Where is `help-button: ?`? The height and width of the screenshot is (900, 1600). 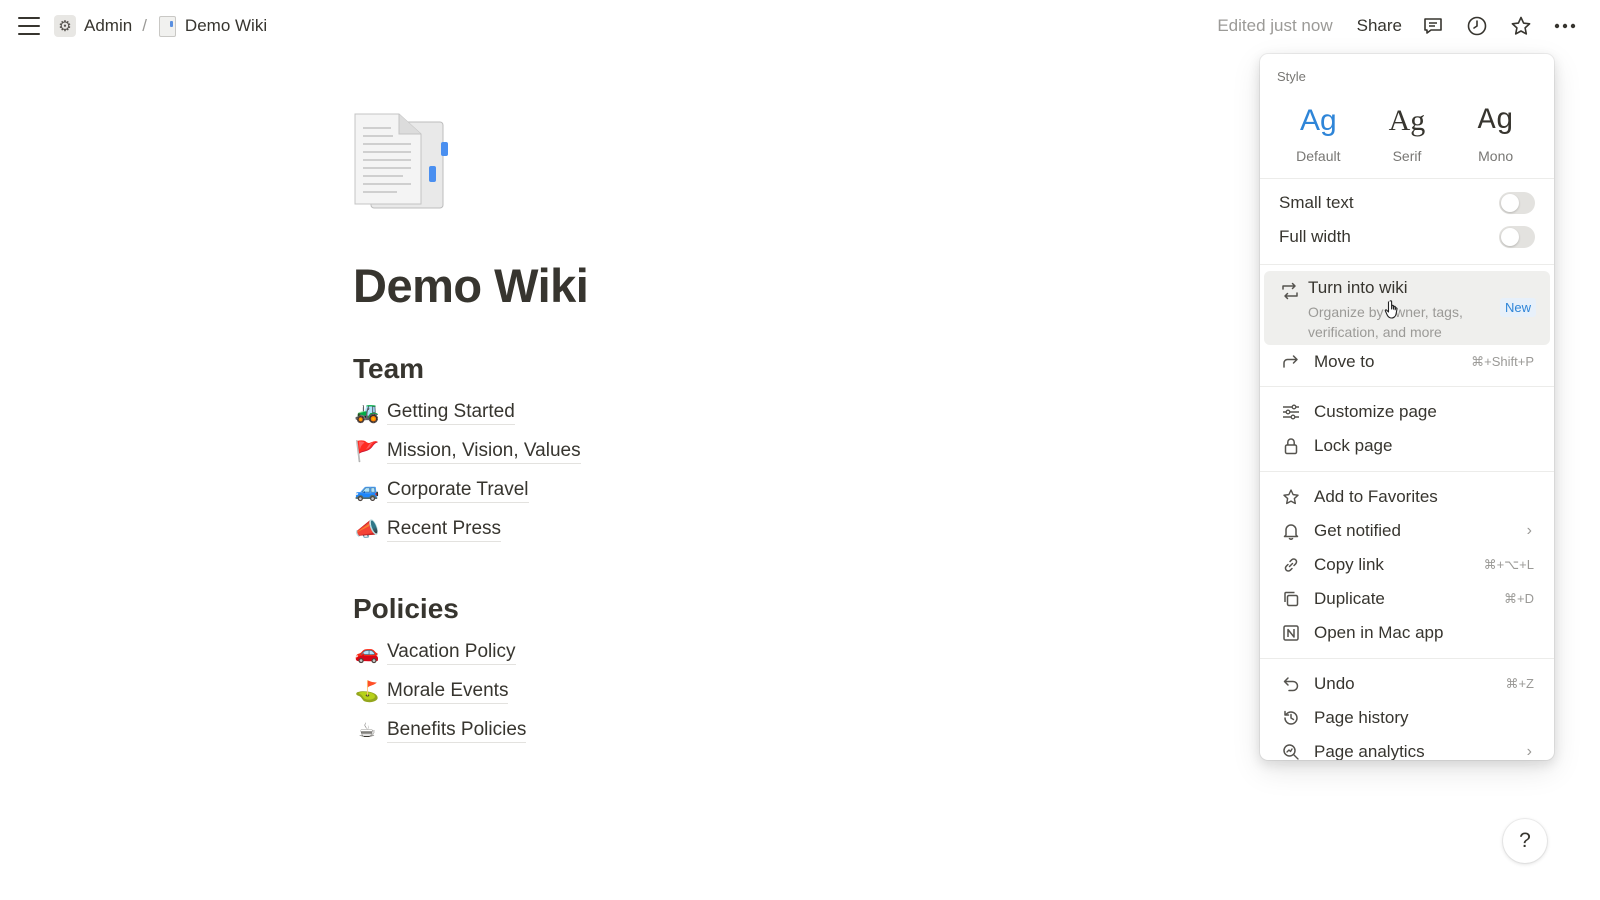
help-button: ? is located at coordinates (1525, 841).